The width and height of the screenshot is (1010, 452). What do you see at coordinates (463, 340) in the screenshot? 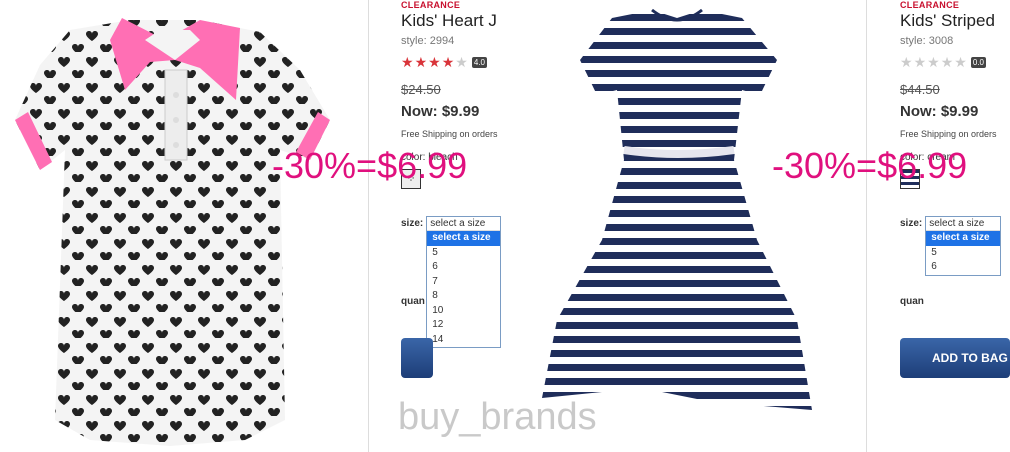
I see `size-option: 14` at bounding box center [463, 340].